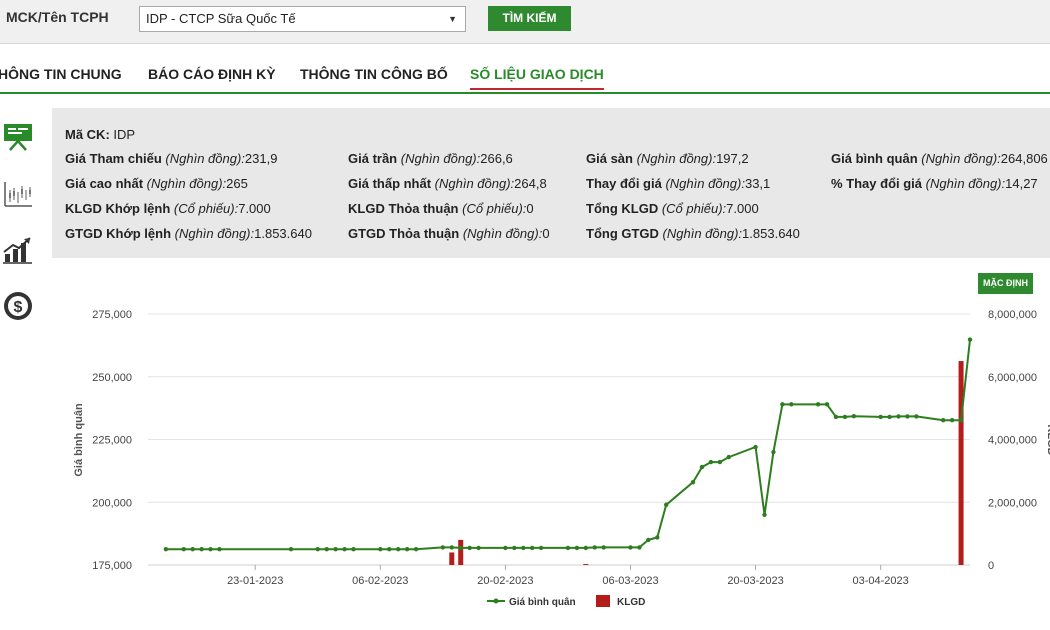  I want to click on info-cell: KLGD Khớp lệnh (Cổ phiếu):7.000, so click(168, 208).